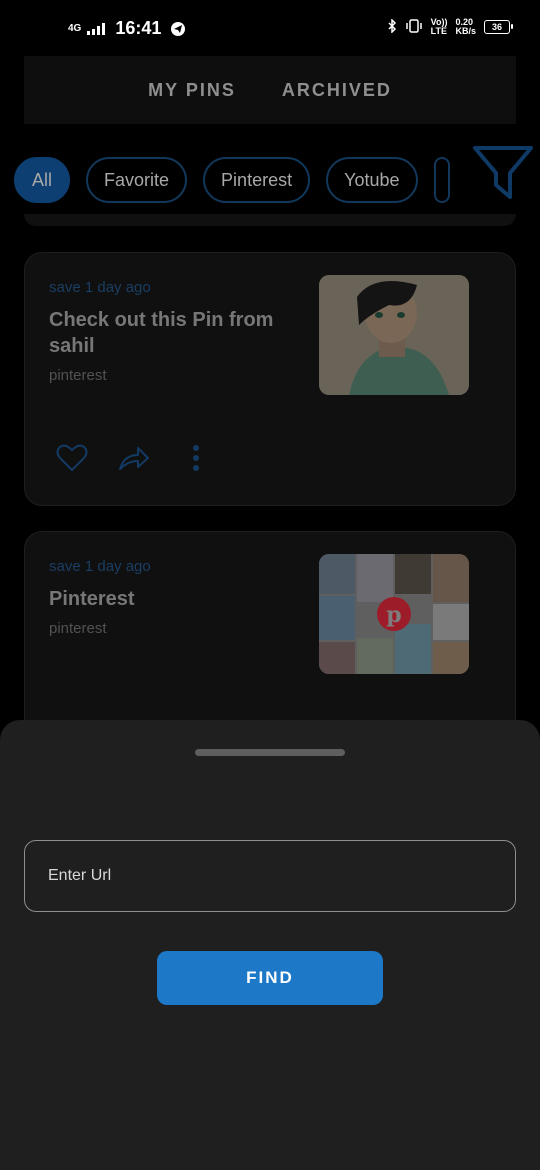 Image resolution: width=540 pixels, height=1170 pixels. Describe the element at coordinates (270, 876) in the screenshot. I see `url-input` at that location.